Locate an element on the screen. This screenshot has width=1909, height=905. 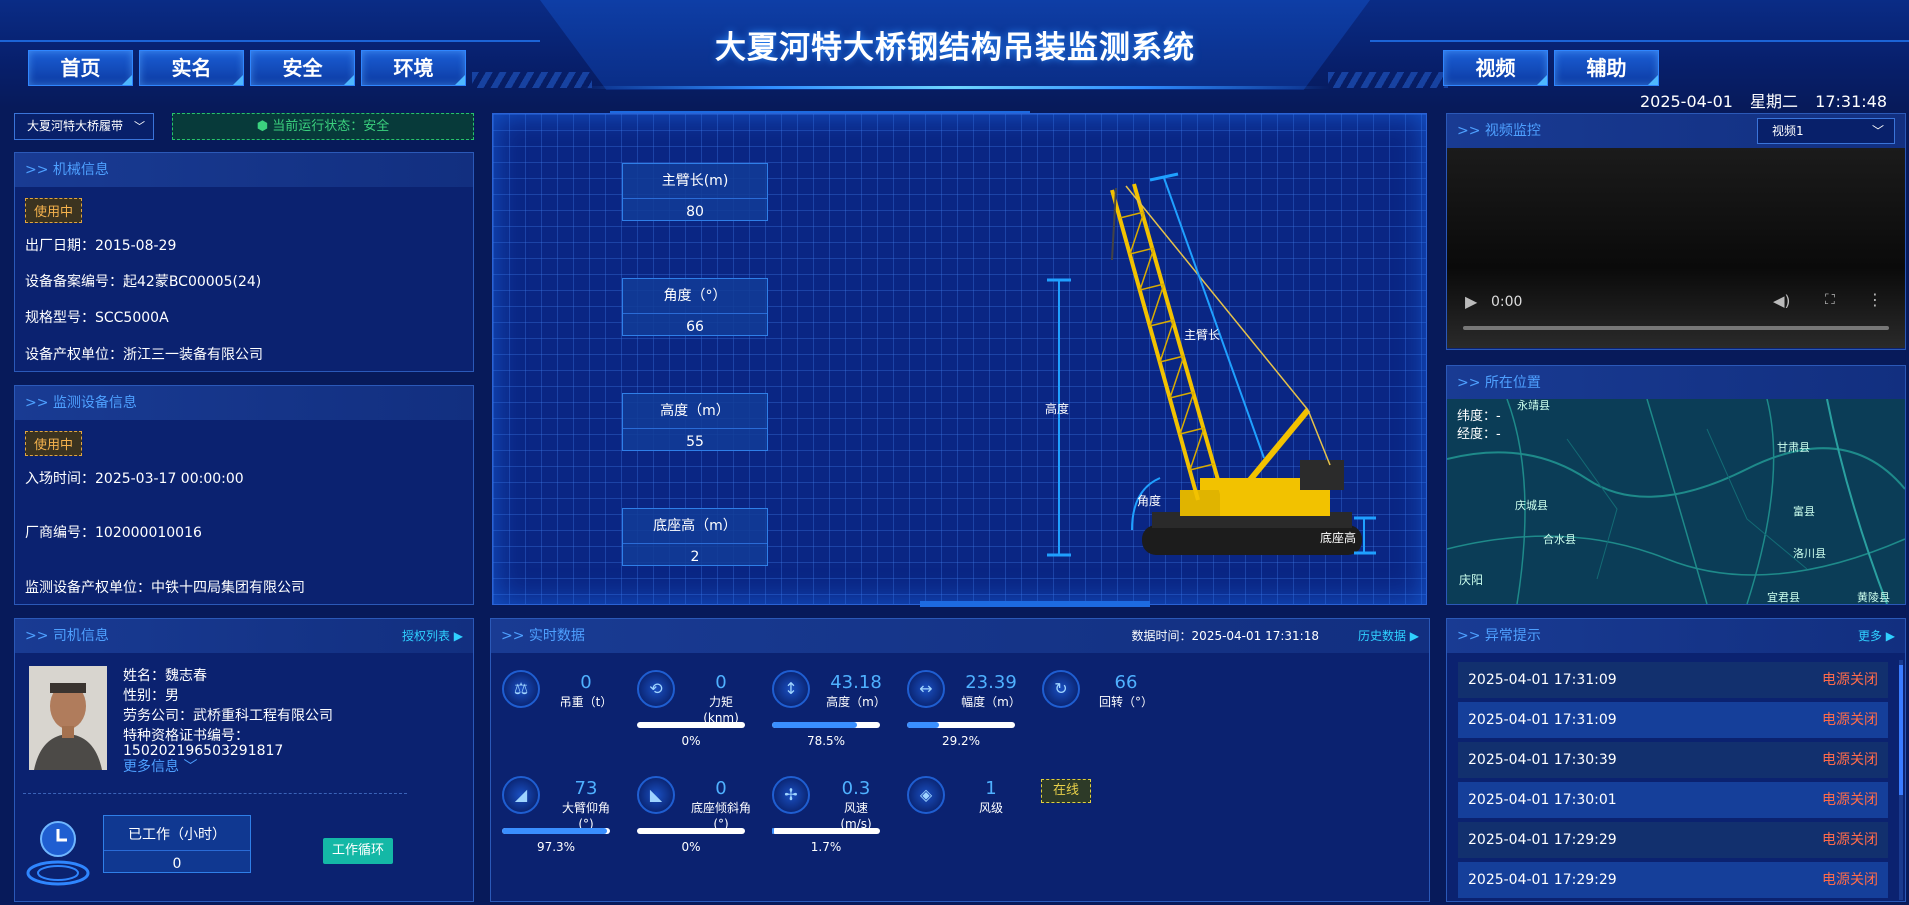
alarm-scrollbar-thumb is located at coordinates (1901, 730).